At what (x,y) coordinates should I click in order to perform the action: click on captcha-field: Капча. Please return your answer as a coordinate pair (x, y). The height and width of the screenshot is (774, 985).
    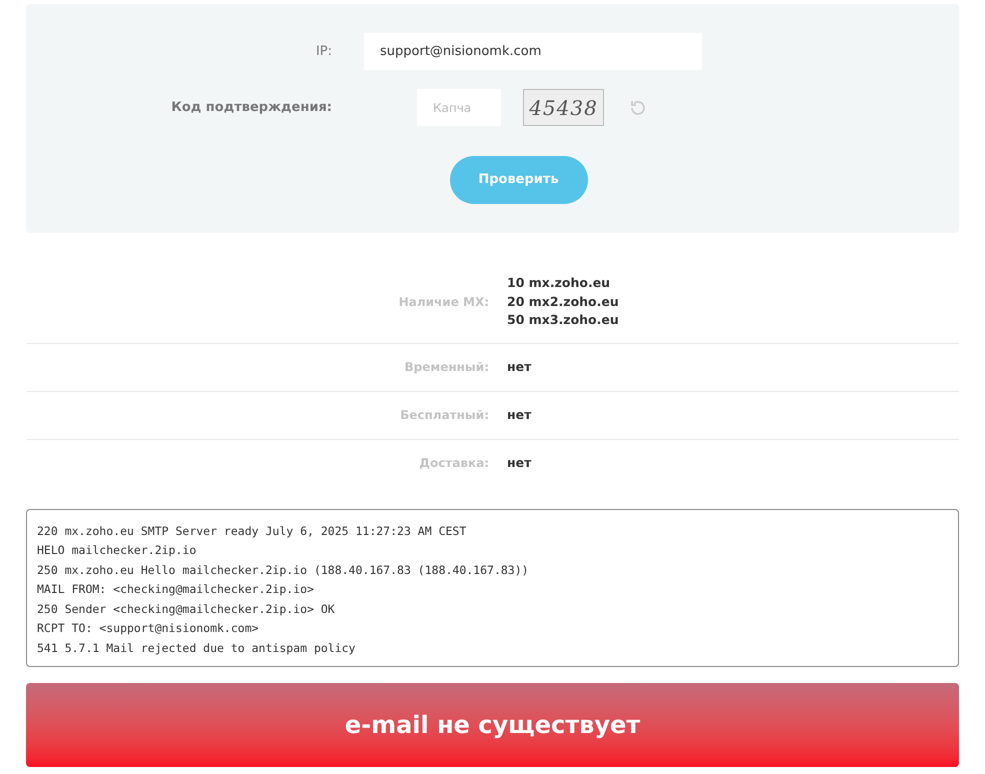
    Looking at the image, I should click on (459, 107).